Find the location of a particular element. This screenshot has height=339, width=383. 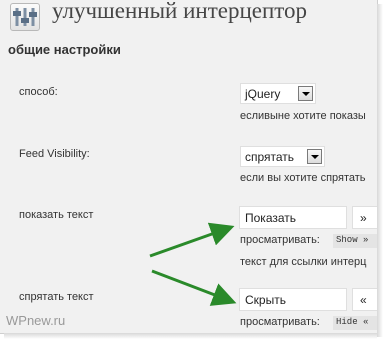

arrow-to-show-text is located at coordinates (192, 240).